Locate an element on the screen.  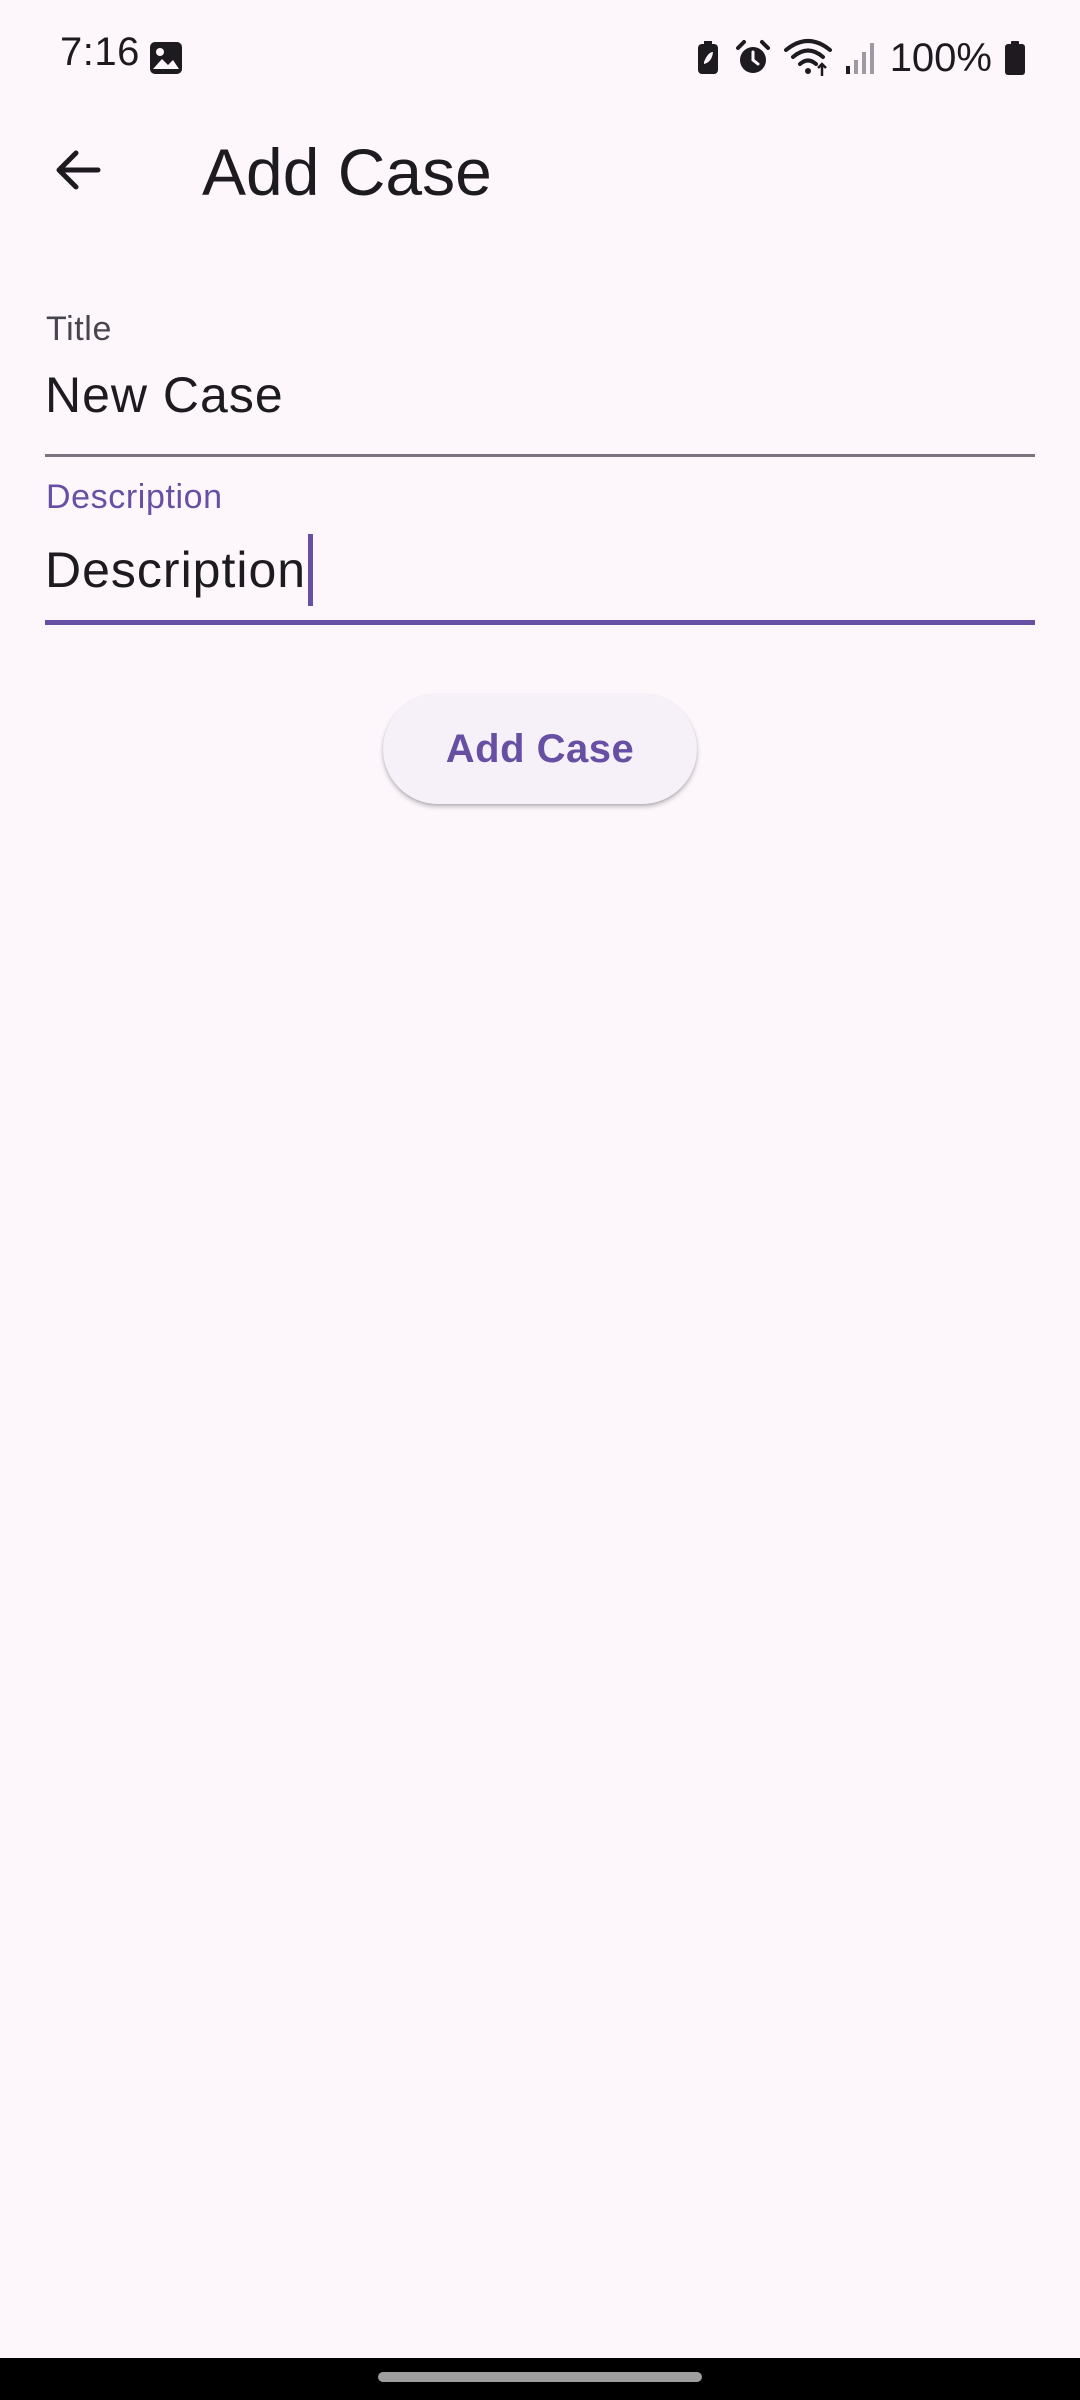
description-field-value: Description is located at coordinates (179, 570).